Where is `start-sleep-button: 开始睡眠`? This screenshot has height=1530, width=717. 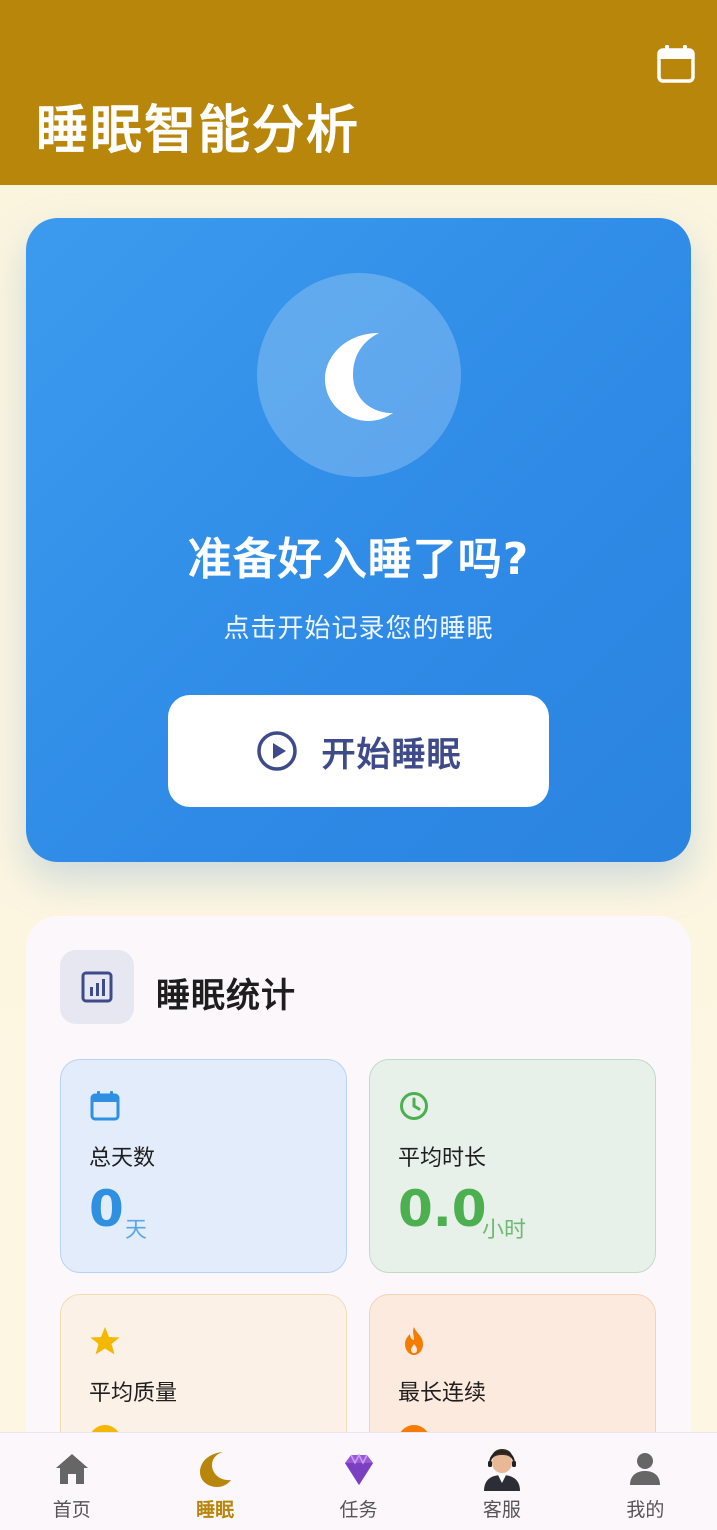 start-sleep-button: 开始睡眠 is located at coordinates (358, 751).